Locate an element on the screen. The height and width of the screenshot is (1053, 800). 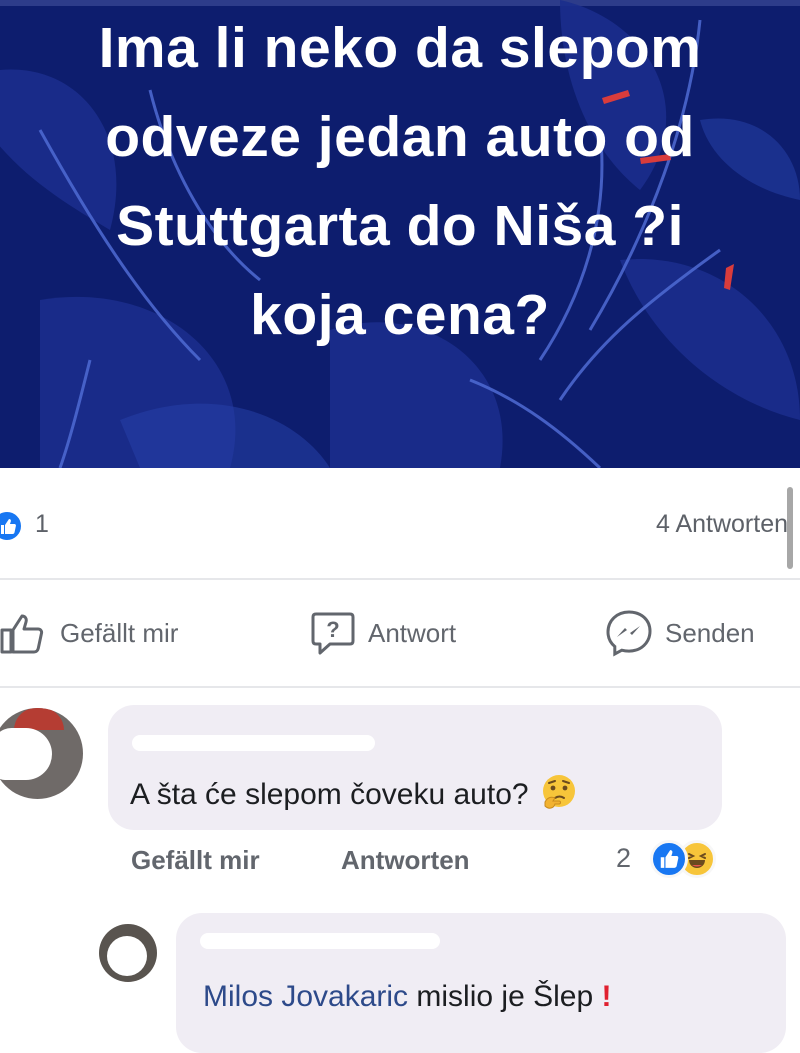
post-action-bar: Gefällt mir ? Antwort Senden is located at coordinates (400, 633).